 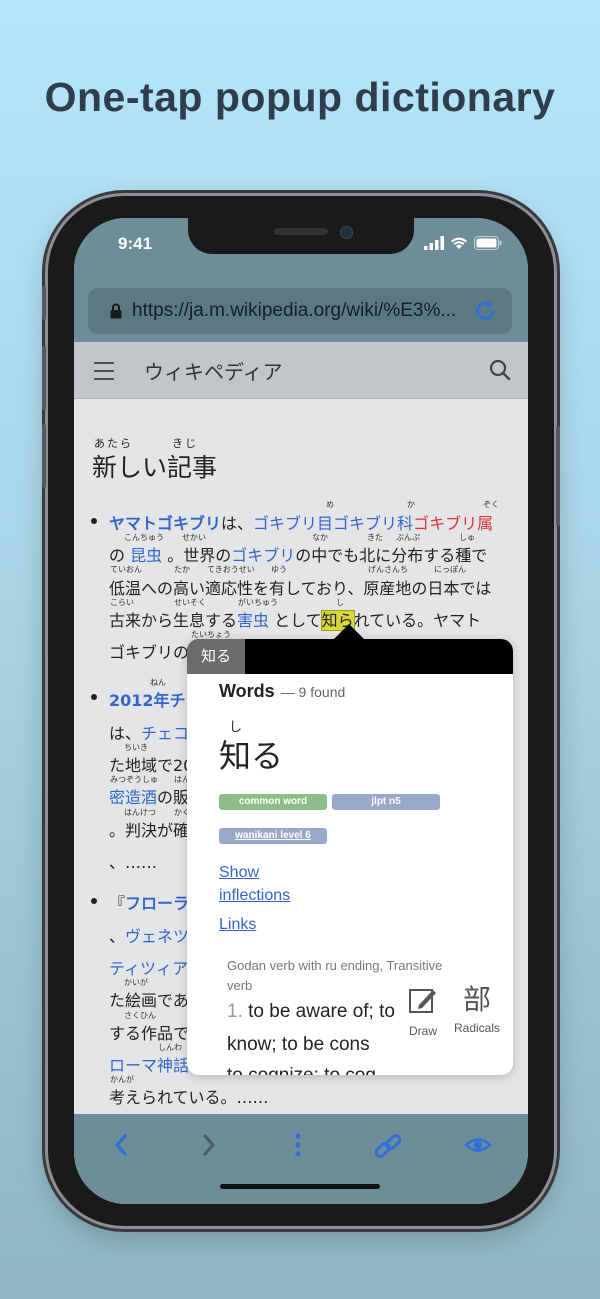 What do you see at coordinates (157, 936) in the screenshot?
I see `link-venice: ヴェネツ` at bounding box center [157, 936].